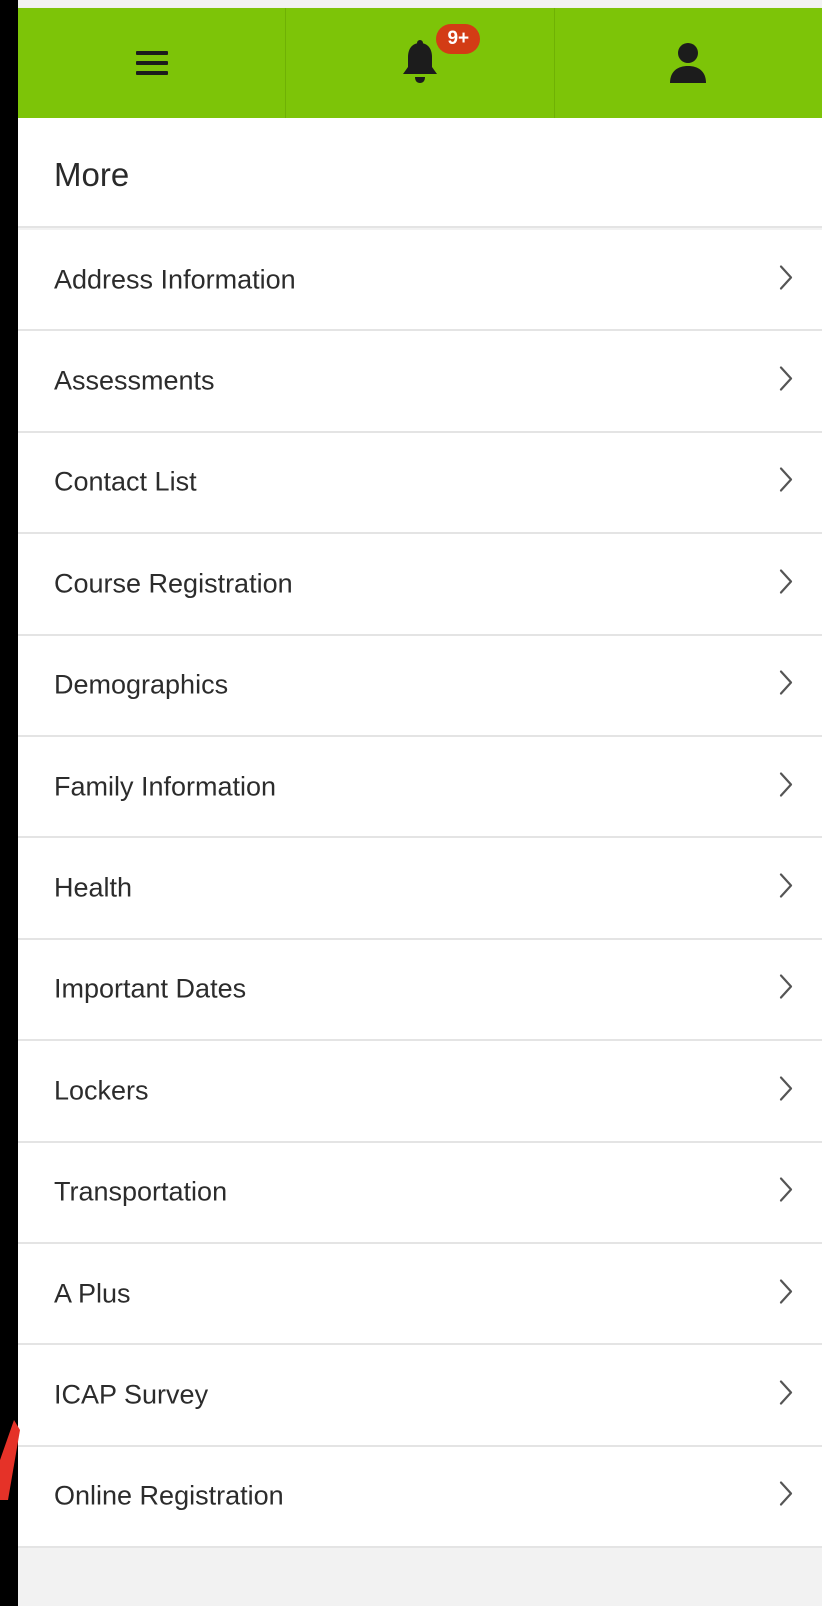 Image resolution: width=822 pixels, height=1606 pixels. What do you see at coordinates (420, 1497) in the screenshot?
I see `menu-item-online-registration: Online Registration` at bounding box center [420, 1497].